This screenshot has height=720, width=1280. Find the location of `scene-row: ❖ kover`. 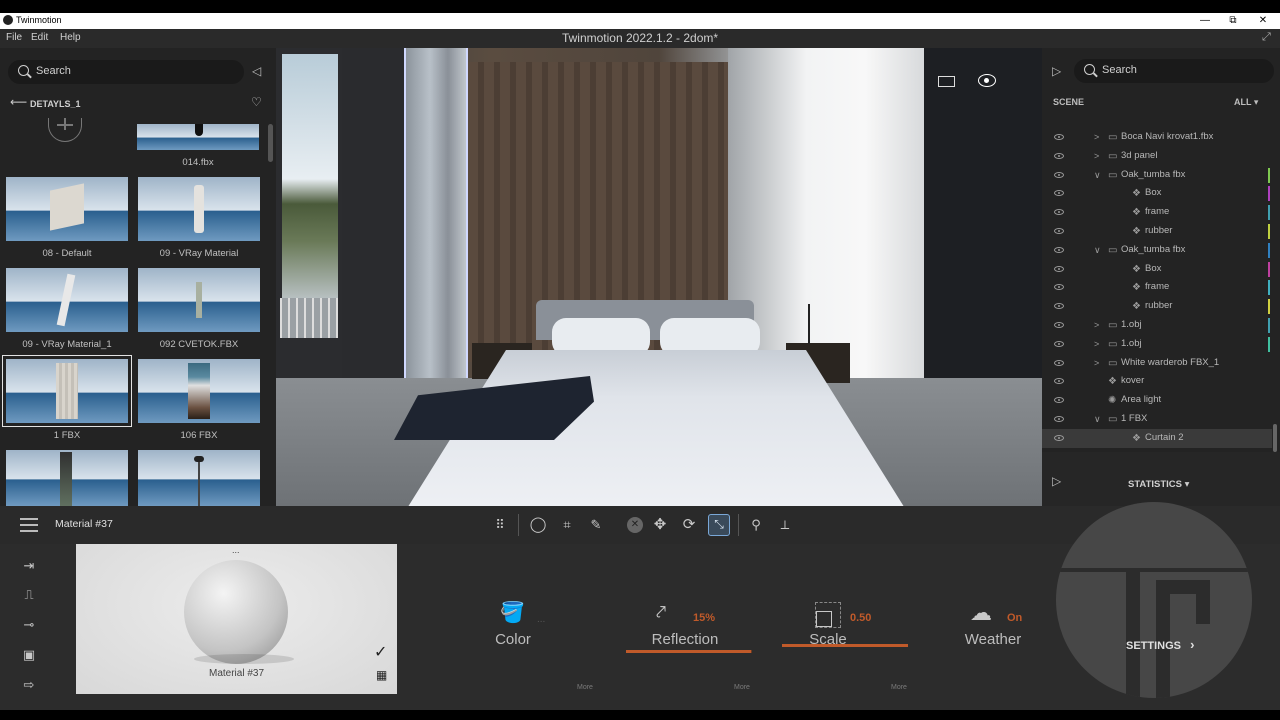

scene-row: ❖ kover is located at coordinates (1157, 381).